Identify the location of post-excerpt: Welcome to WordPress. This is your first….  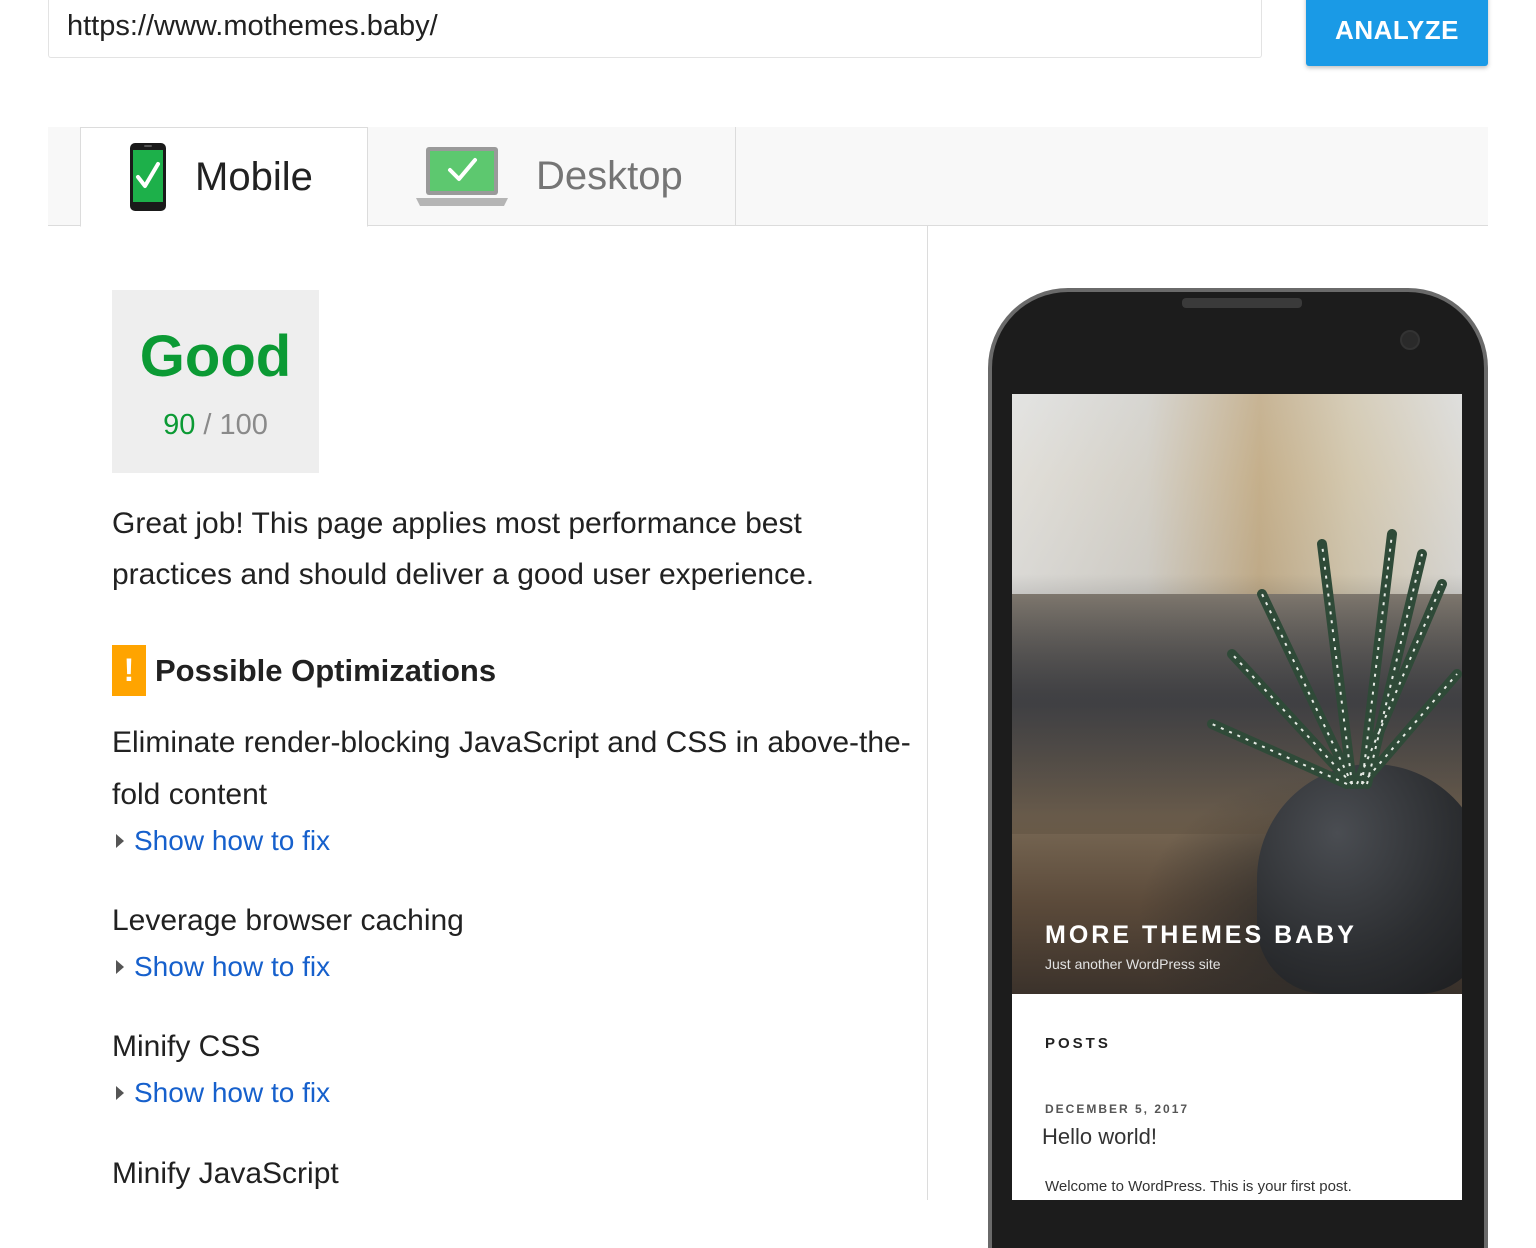
(1198, 1186).